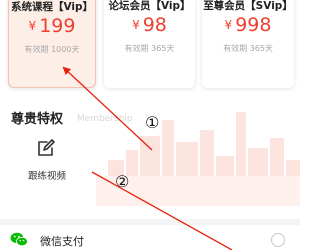  What do you see at coordinates (47, 161) in the screenshot?
I see `privilege-item-follow-video: 跟练视频` at bounding box center [47, 161].